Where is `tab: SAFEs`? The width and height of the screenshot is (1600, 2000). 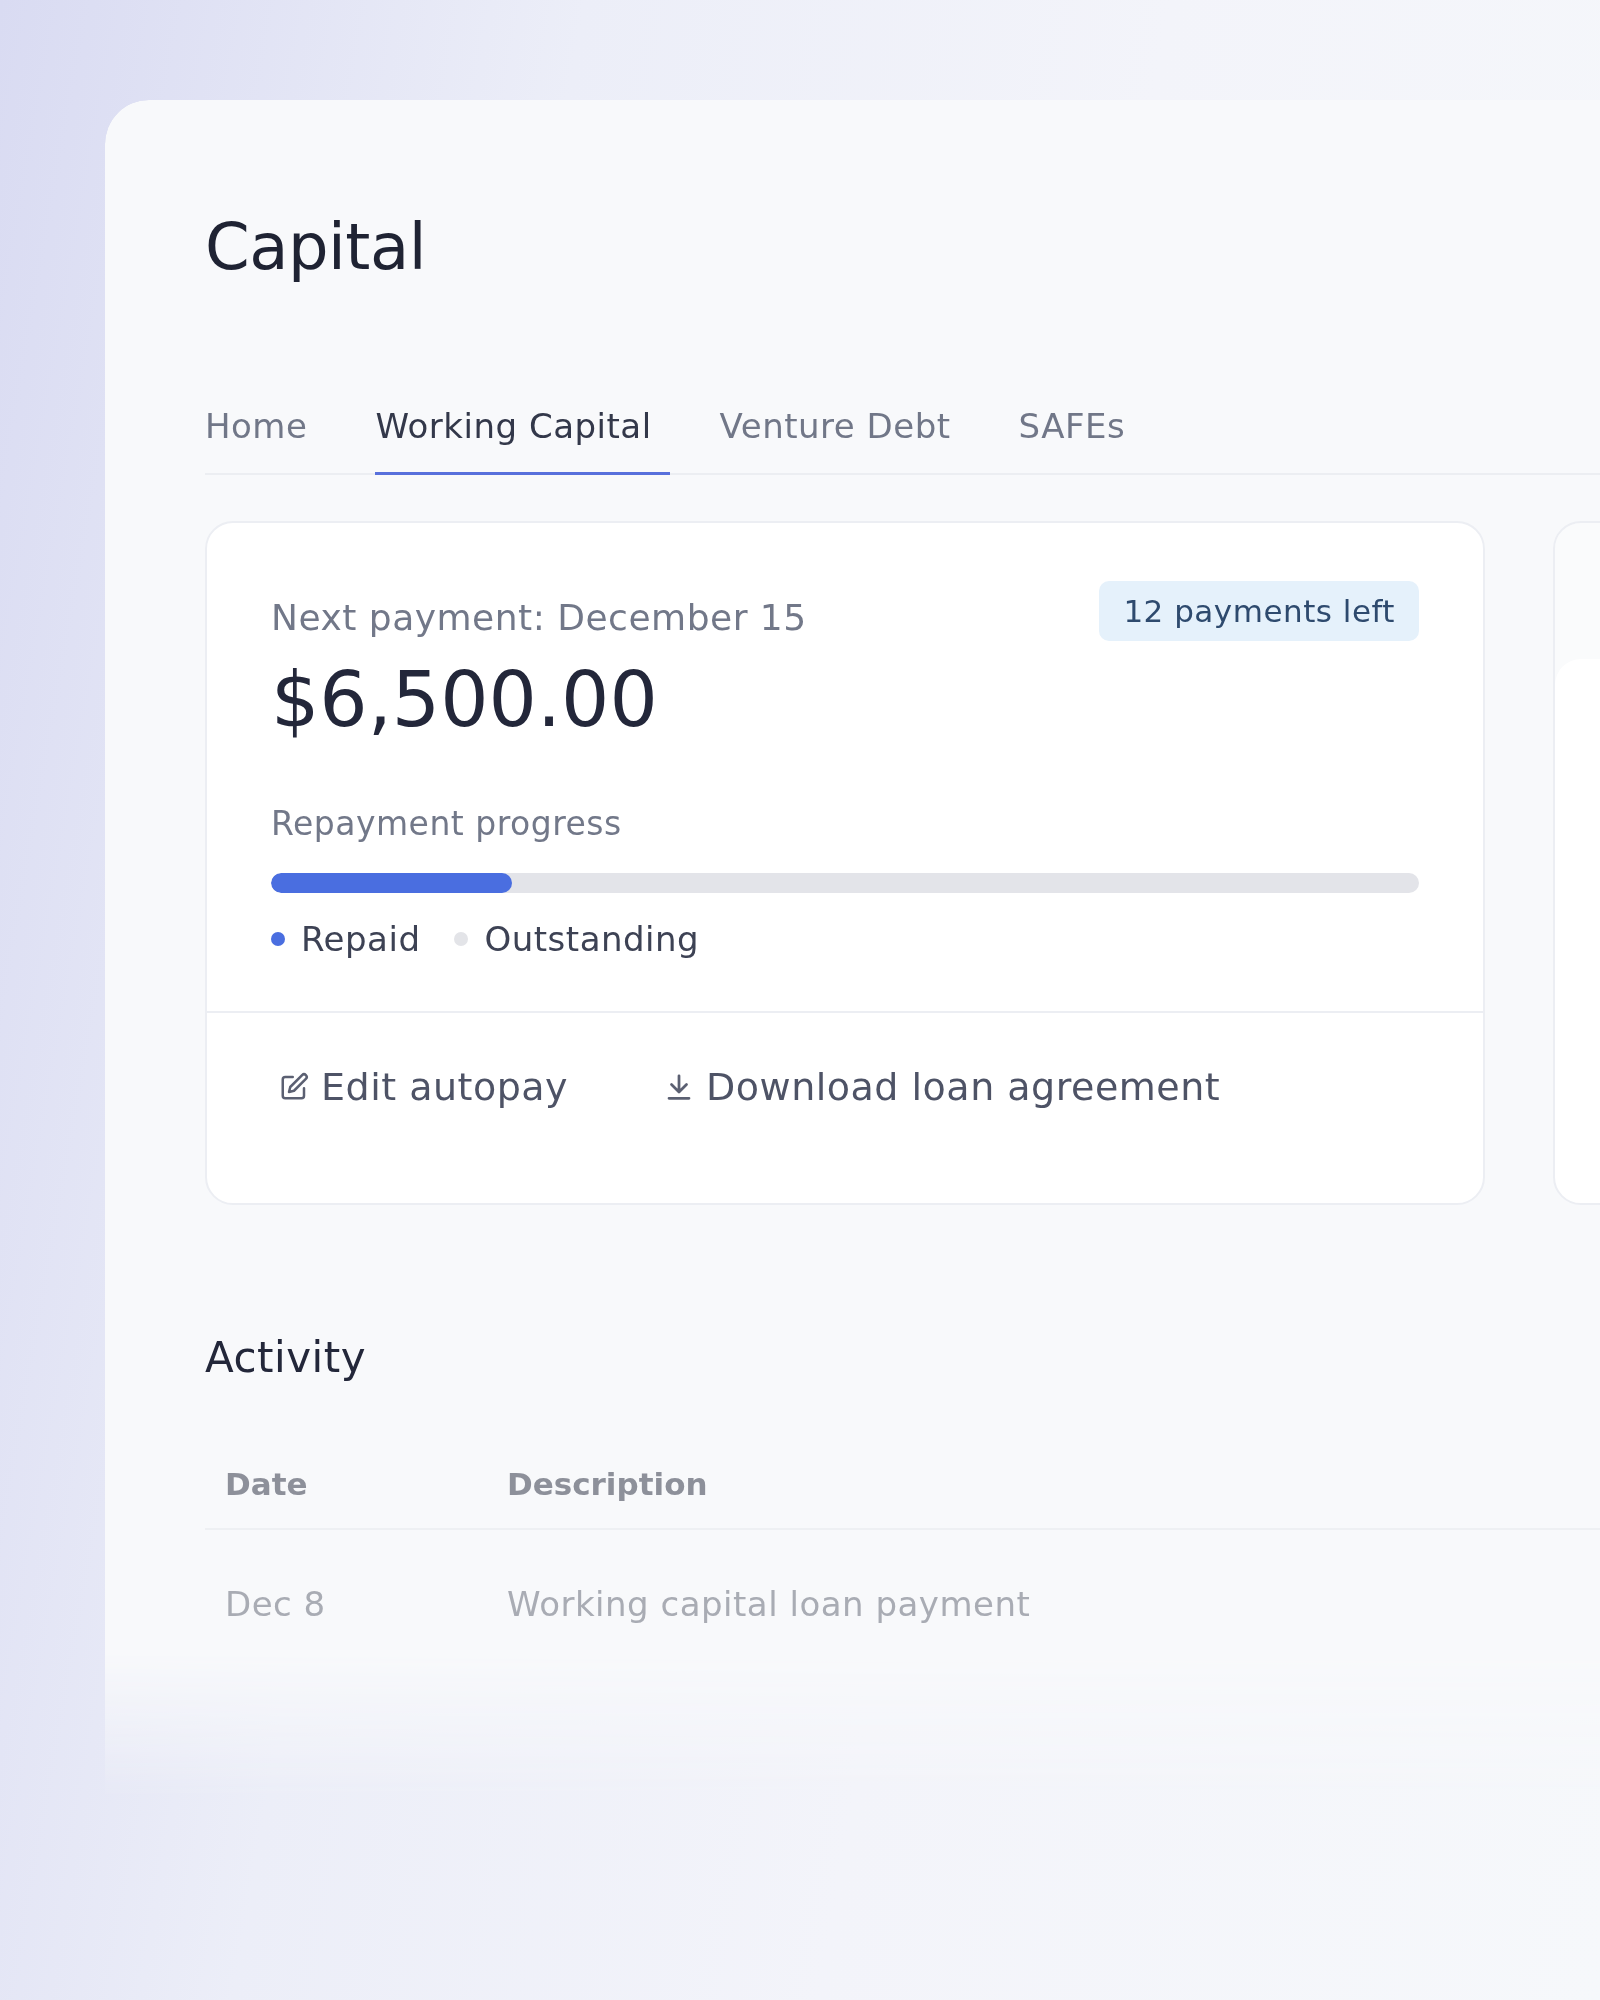
tab: SAFEs is located at coordinates (1081, 440).